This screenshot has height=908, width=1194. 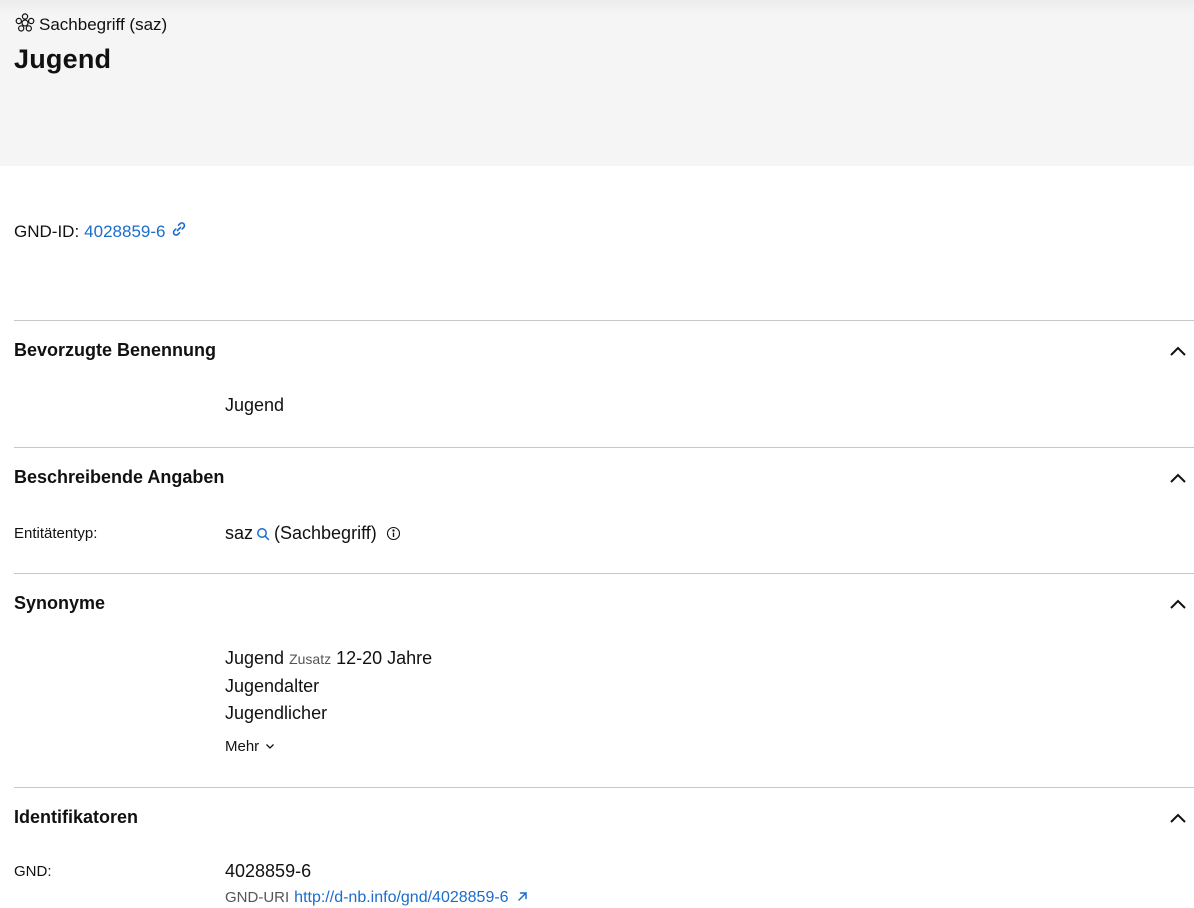 What do you see at coordinates (119, 477) in the screenshot?
I see `section-title-beschreibende-angaben: Beschreibende Angaben` at bounding box center [119, 477].